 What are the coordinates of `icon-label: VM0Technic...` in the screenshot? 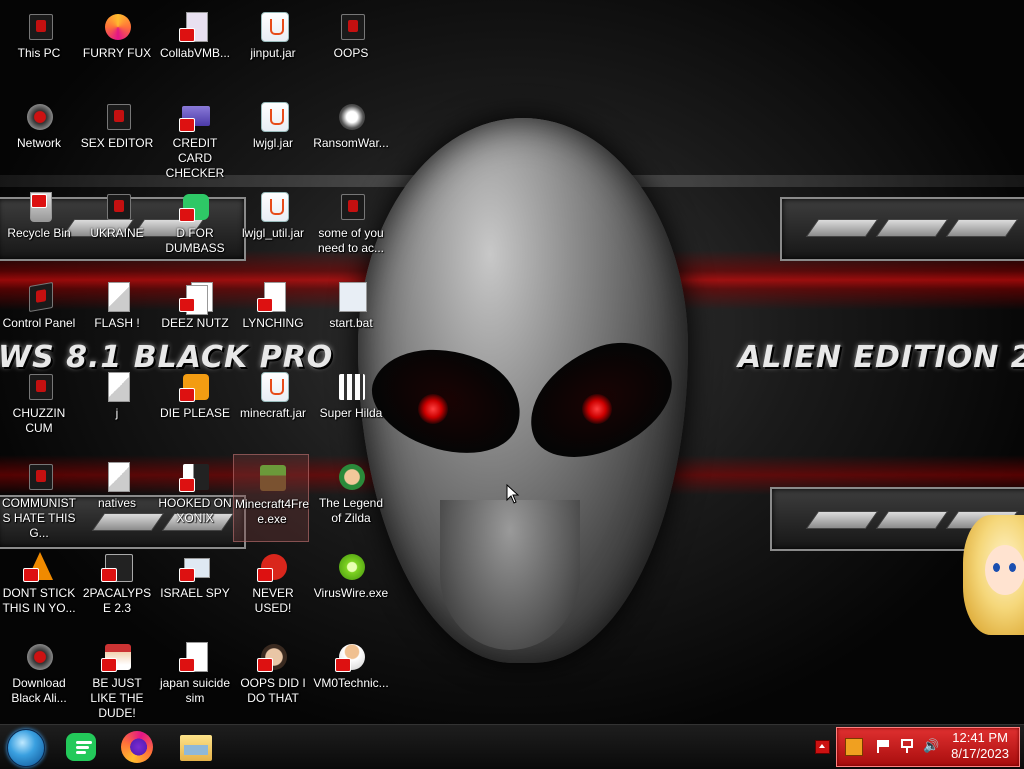 It's located at (351, 683).